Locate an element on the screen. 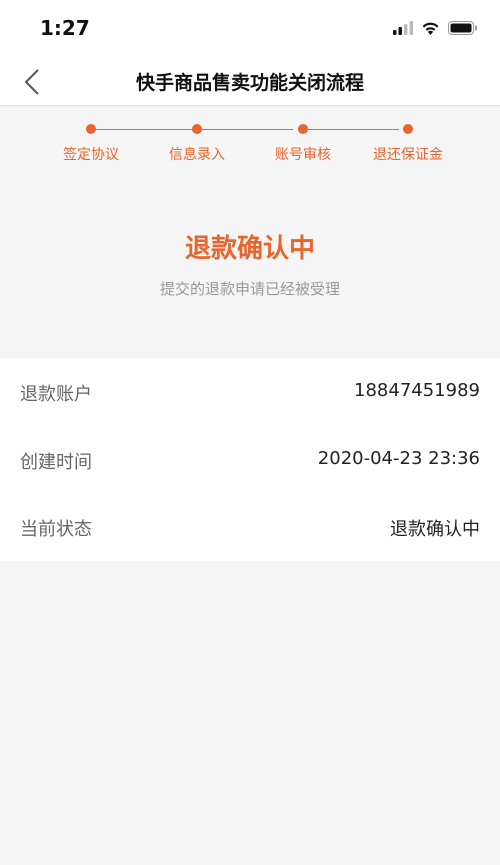  step-label: 信息录入 is located at coordinates (197, 155).